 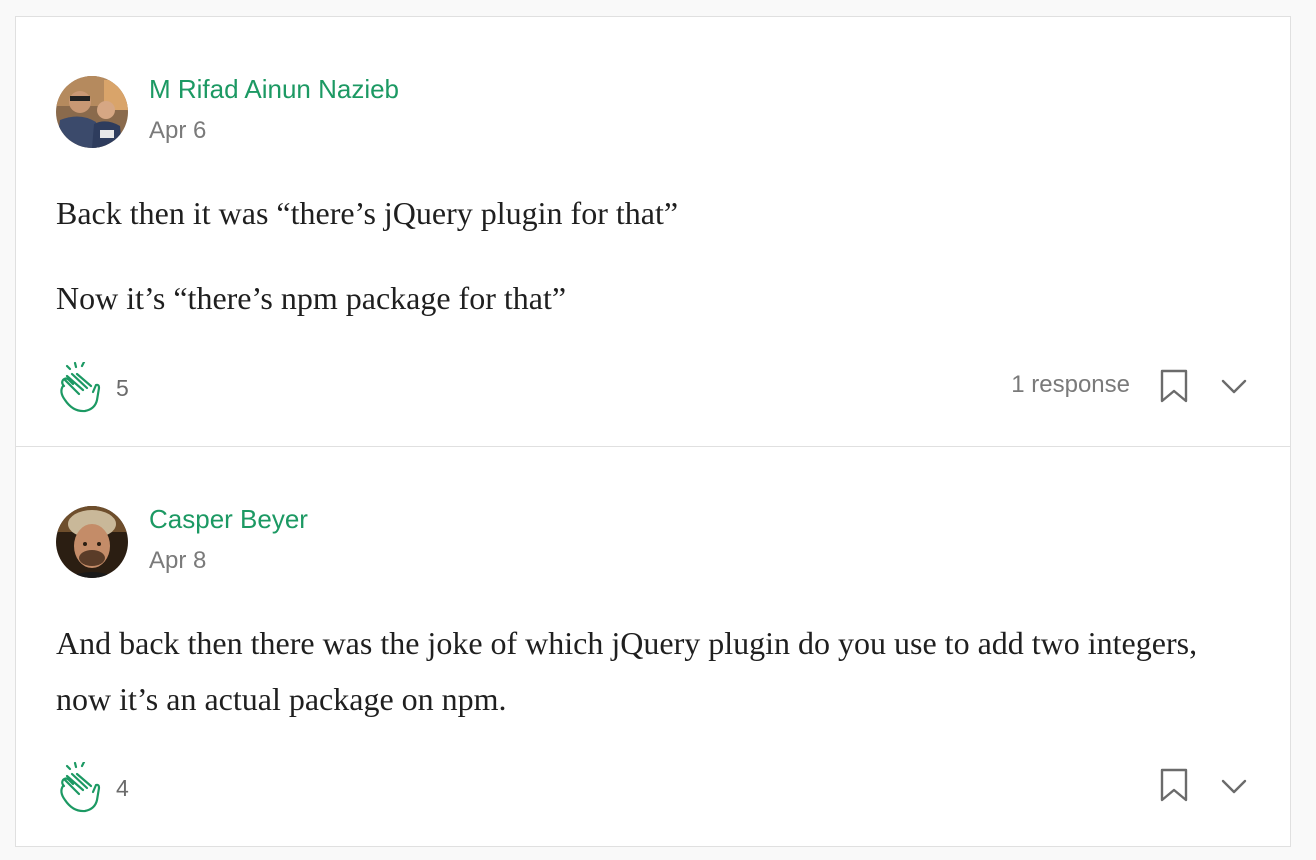 I want to click on comment-date: Apr 6, so click(x=177, y=131).